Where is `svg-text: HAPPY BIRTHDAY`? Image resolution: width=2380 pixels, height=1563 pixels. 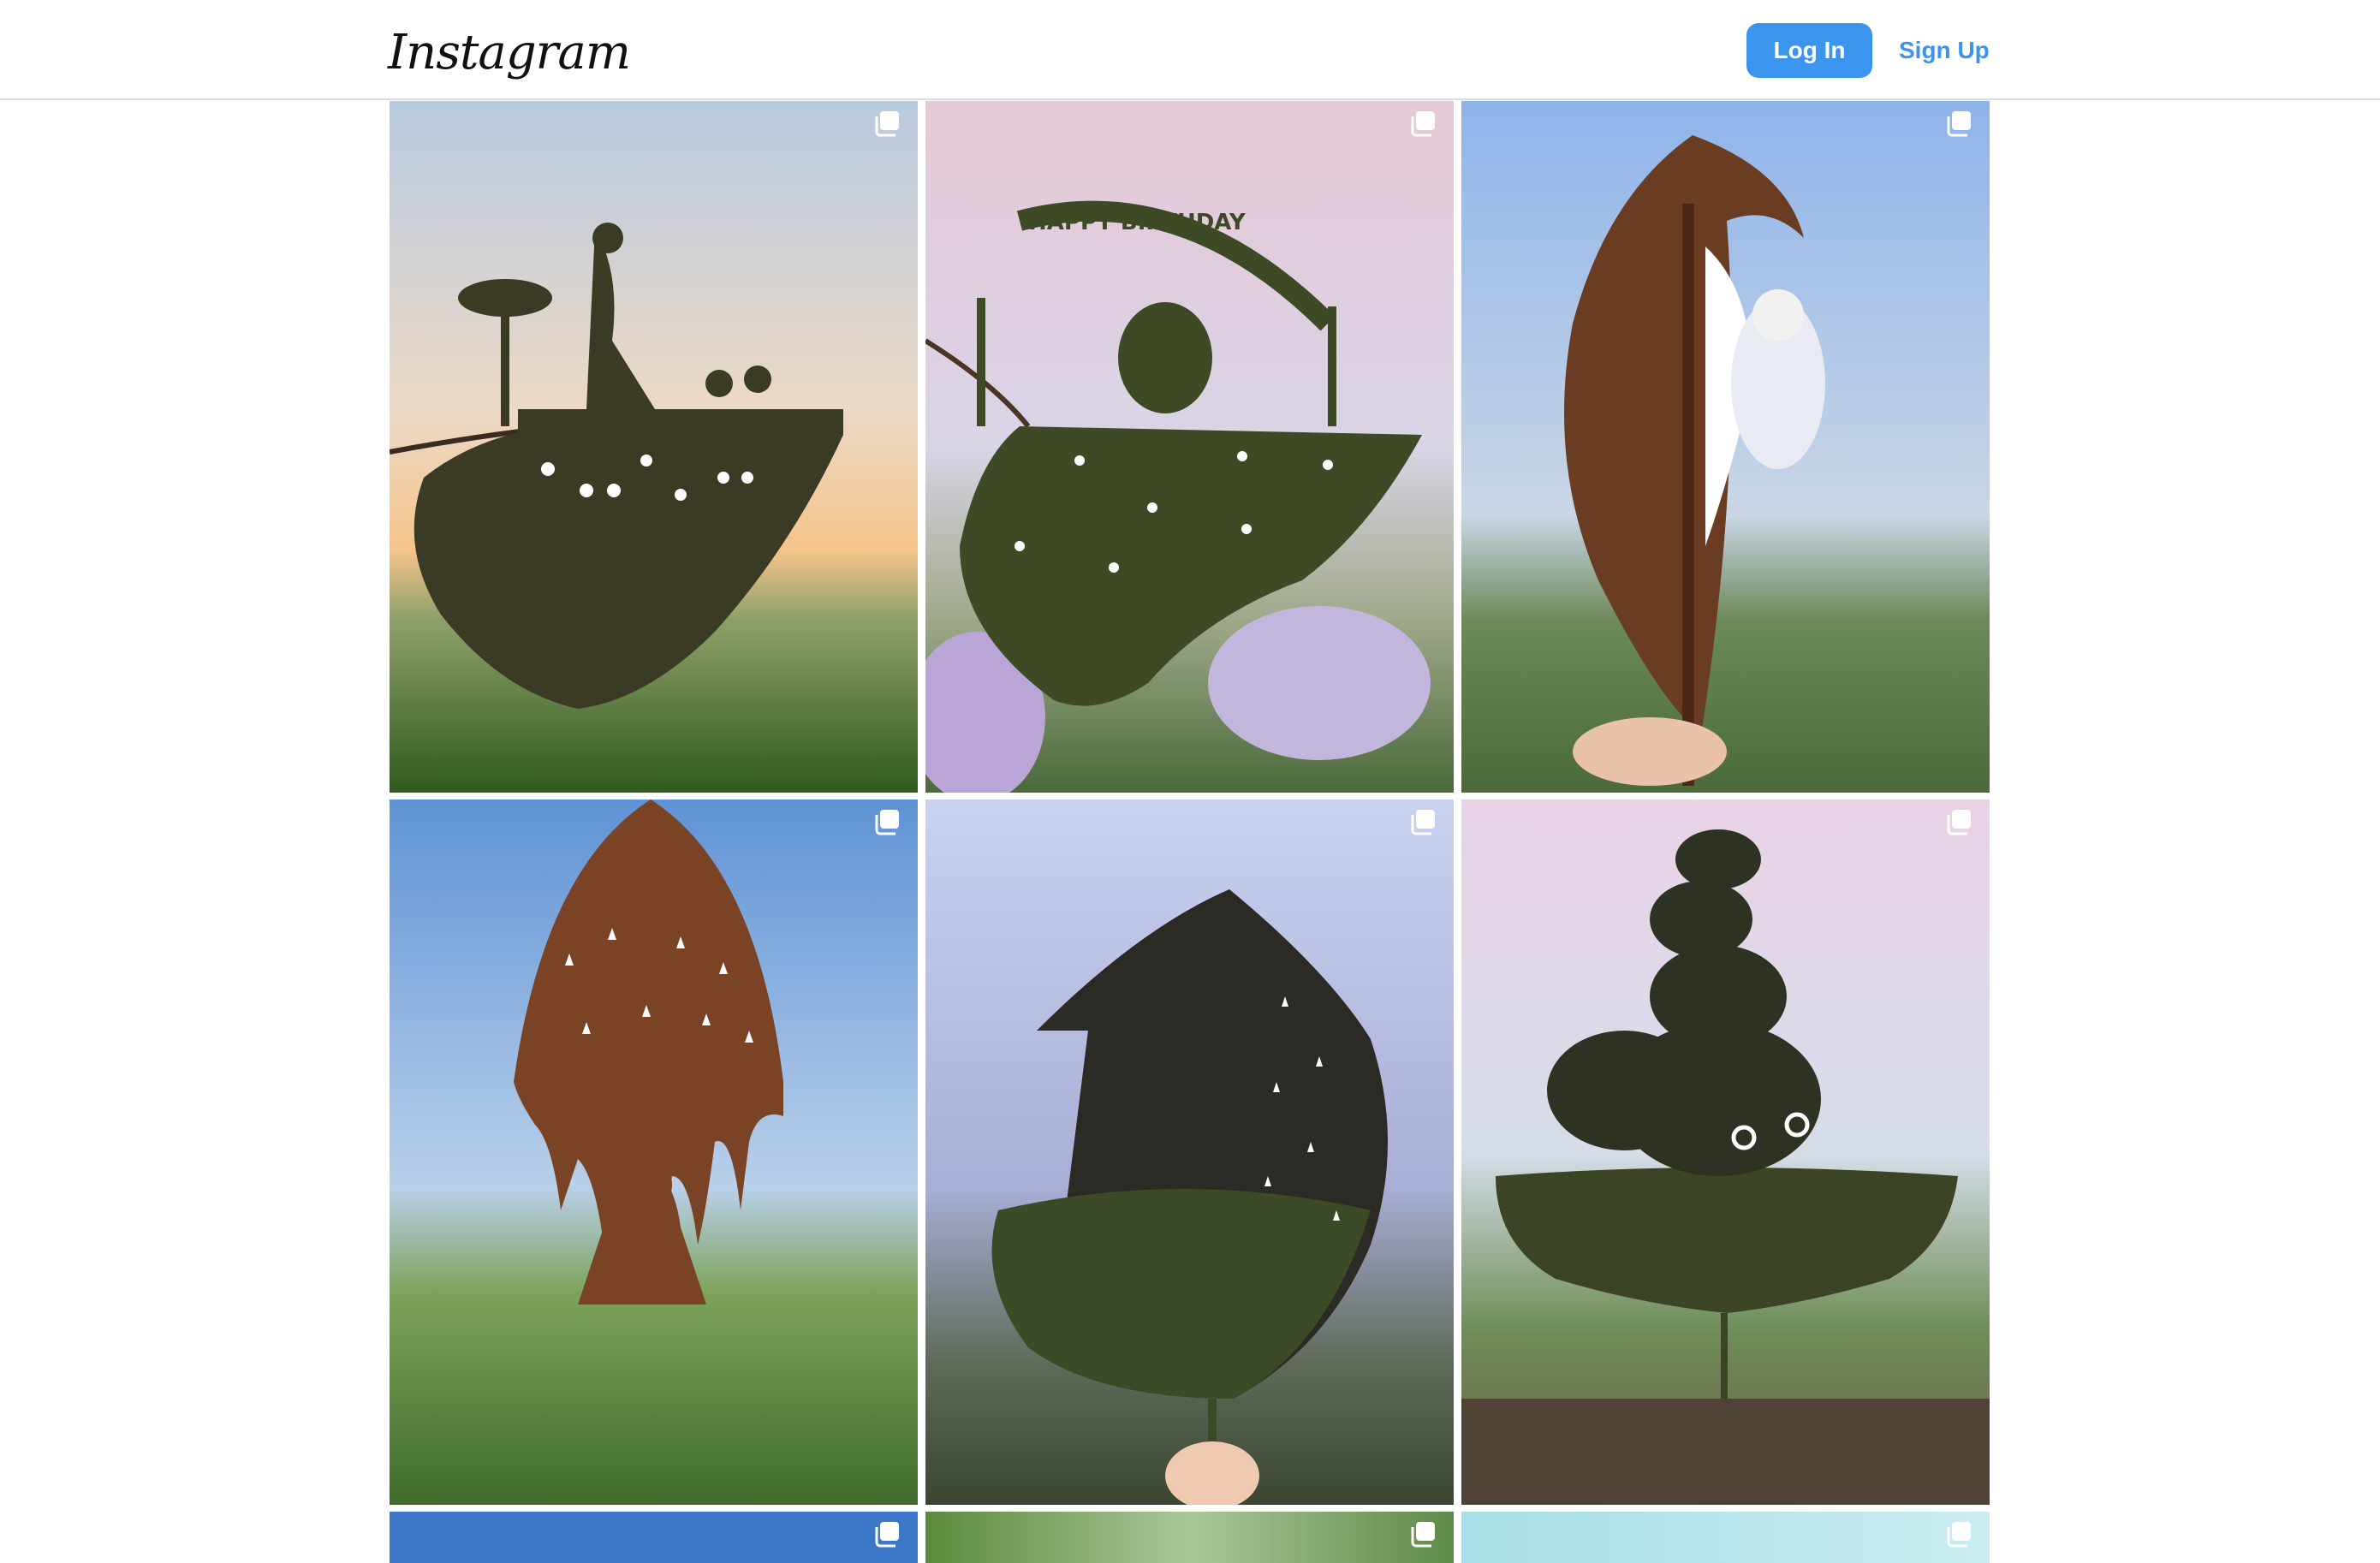 svg-text: HAPPY BIRTHDAY is located at coordinates (1137, 223).